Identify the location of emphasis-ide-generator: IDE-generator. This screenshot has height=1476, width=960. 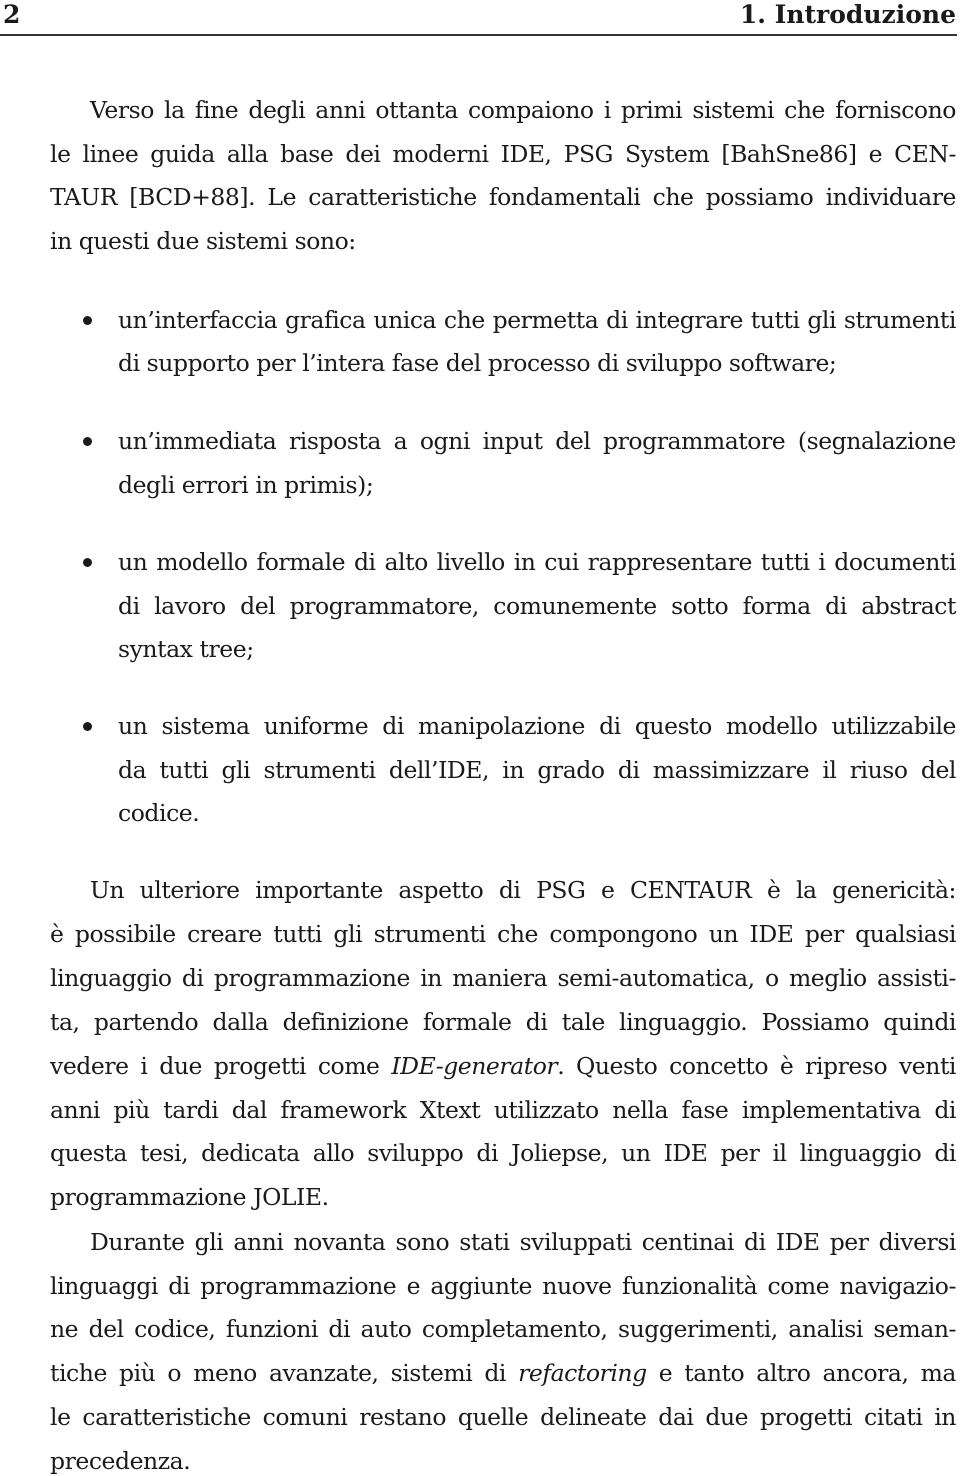
(474, 1066).